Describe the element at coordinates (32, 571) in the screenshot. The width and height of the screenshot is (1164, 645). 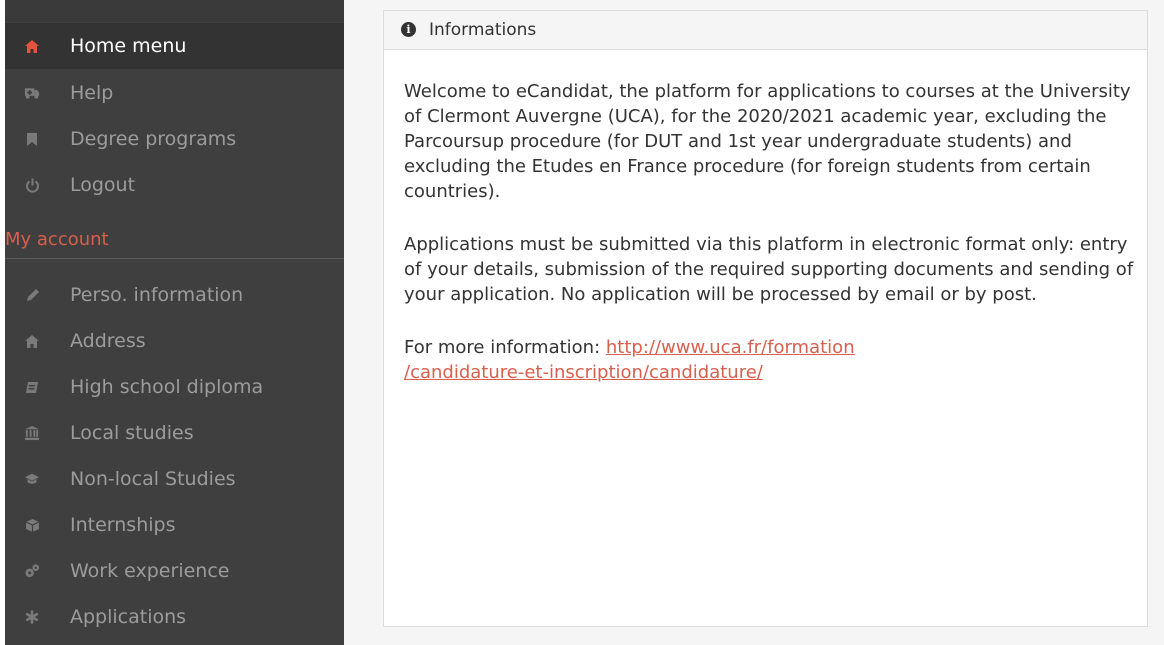
I see `cogs-icon` at that location.